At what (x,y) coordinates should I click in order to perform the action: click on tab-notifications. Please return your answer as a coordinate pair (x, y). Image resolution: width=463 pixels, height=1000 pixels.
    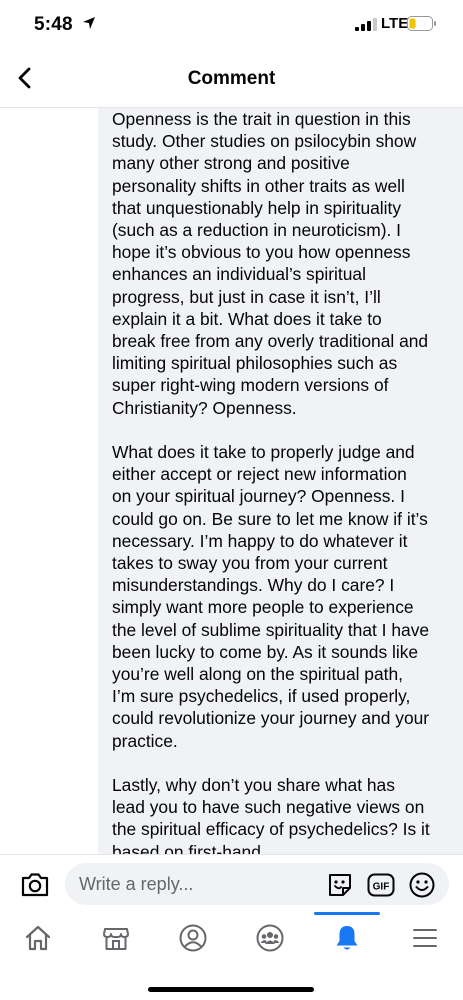
    Looking at the image, I should click on (347, 938).